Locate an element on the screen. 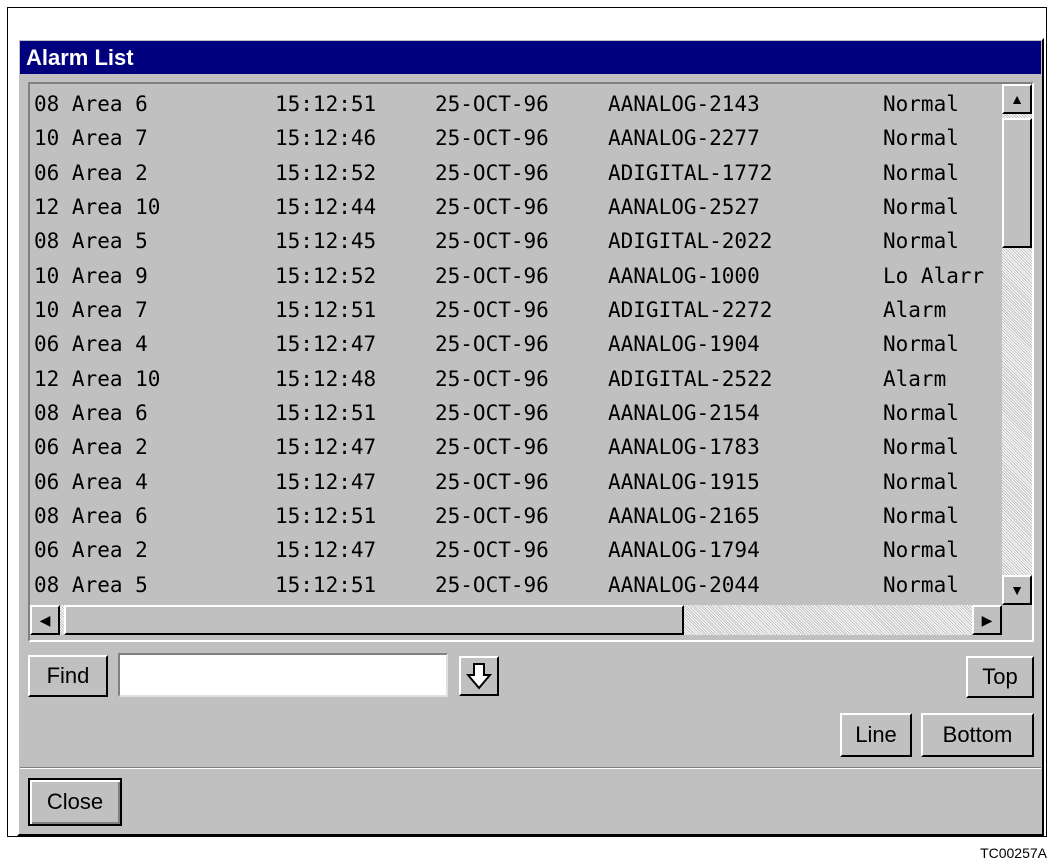 Image resolution: width=1055 pixels, height=865 pixels. alarm-area: 08 Area 5 is located at coordinates (91, 241).